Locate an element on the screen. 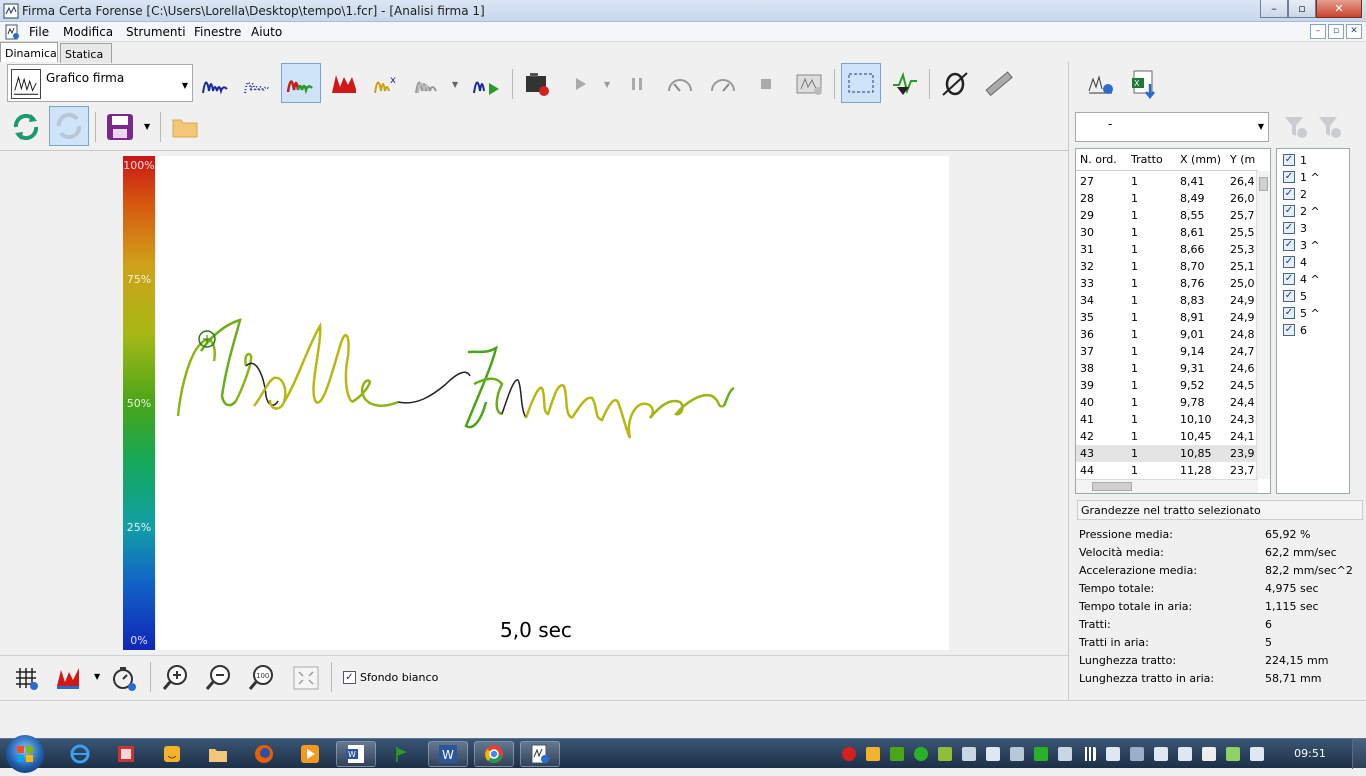 The width and height of the screenshot is (1366, 776). menu-strumenti: Strumenti is located at coordinates (156, 32).